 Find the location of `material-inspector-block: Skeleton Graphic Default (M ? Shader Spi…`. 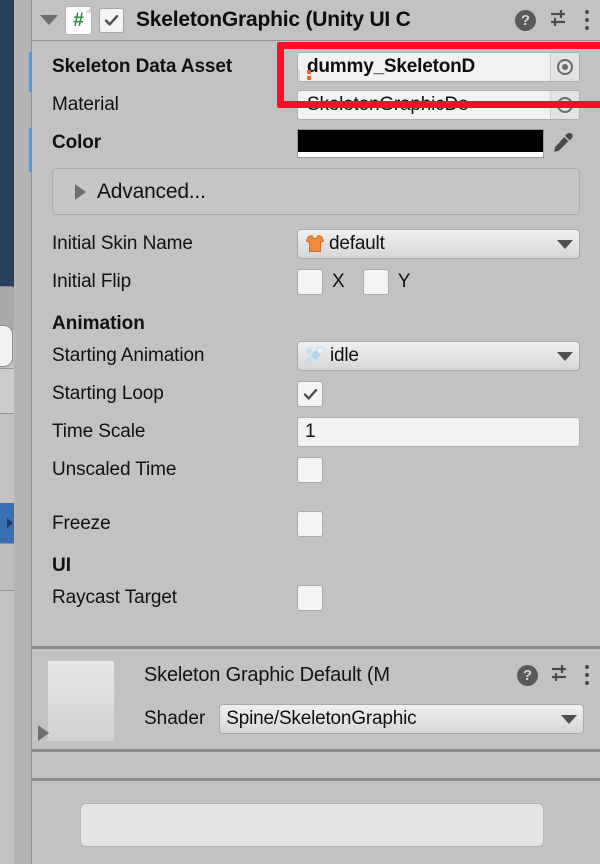

material-inspector-block: Skeleton Graphic Default (M ? Shader Spi… is located at coordinates (316, 700).